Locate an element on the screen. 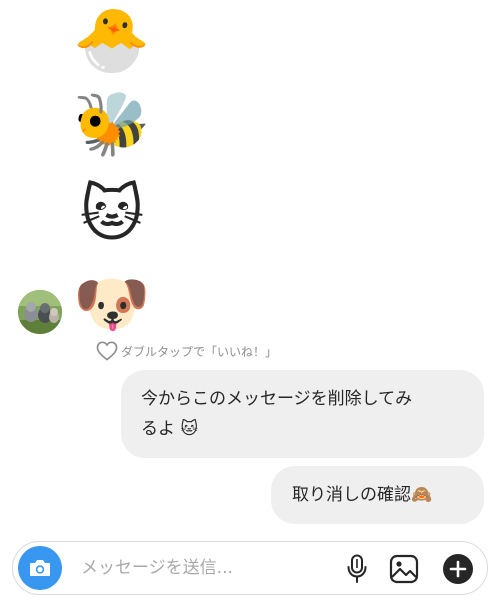 Image resolution: width=500 pixels, height=608 pixels. camera-button is located at coordinates (40, 568).